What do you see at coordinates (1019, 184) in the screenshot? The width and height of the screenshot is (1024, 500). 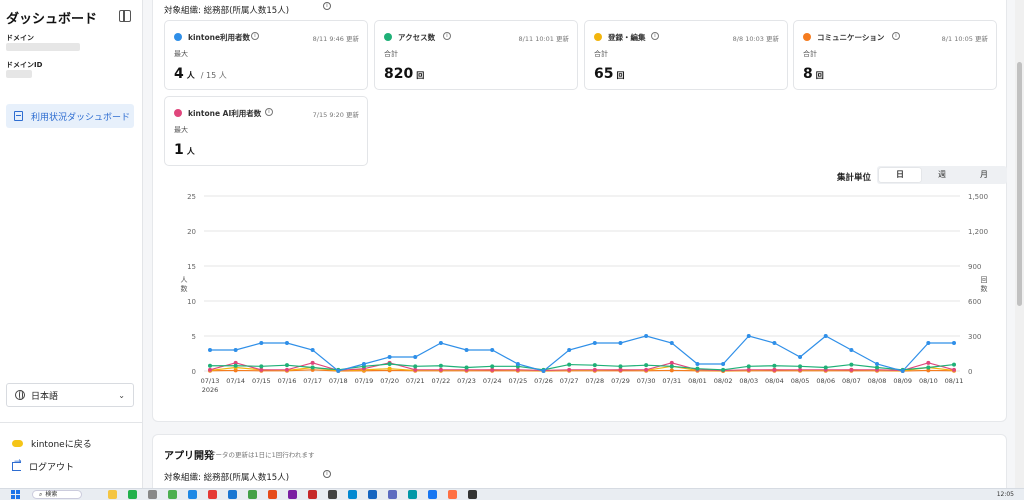 I see `scrollbar-thumb` at bounding box center [1019, 184].